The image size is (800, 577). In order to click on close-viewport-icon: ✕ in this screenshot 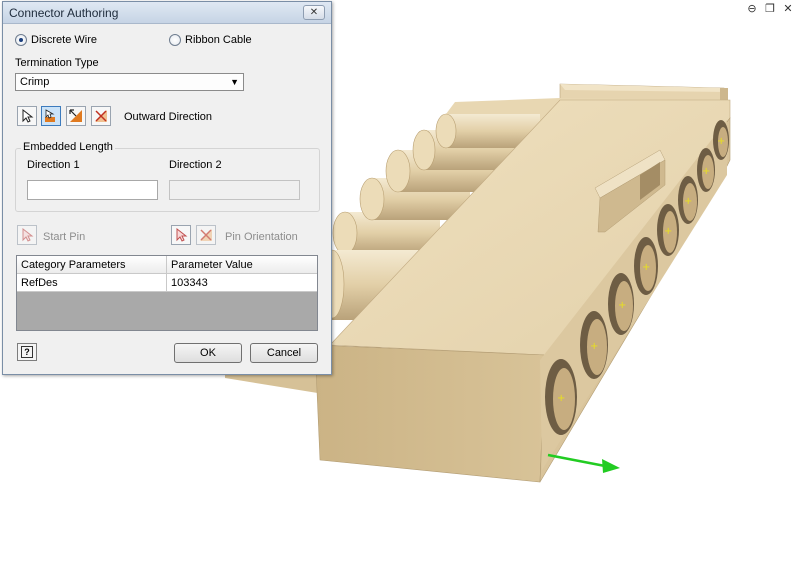, I will do `click(788, 8)`.